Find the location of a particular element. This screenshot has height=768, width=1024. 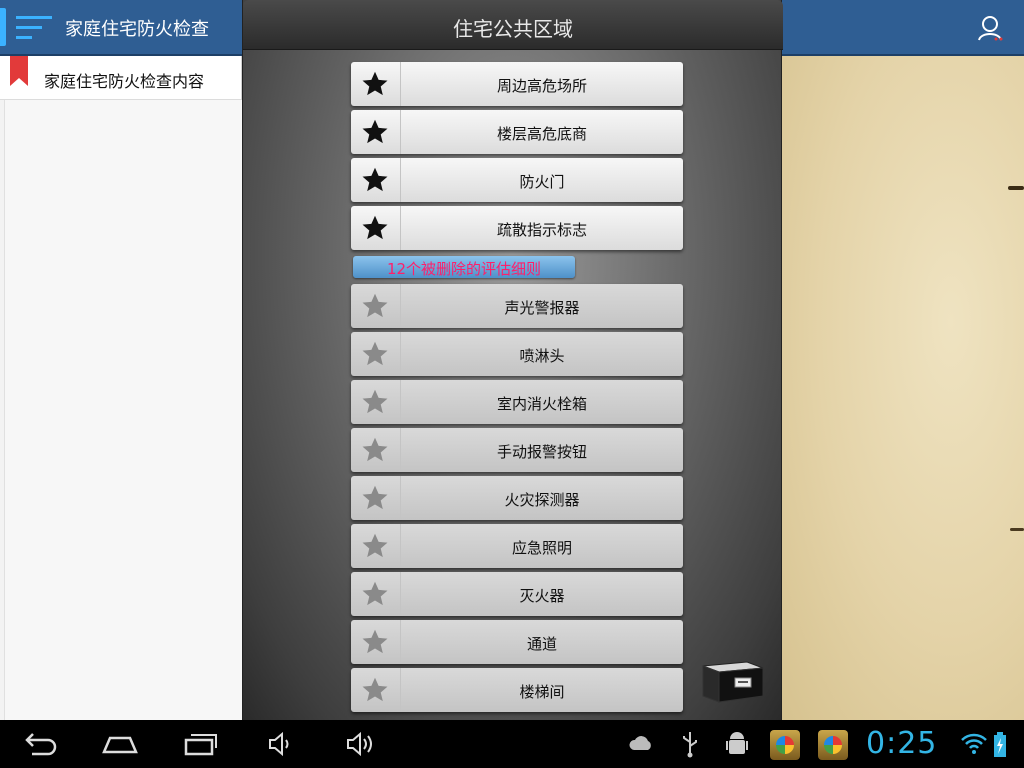

archive-box-icon is located at coordinates (733, 678).